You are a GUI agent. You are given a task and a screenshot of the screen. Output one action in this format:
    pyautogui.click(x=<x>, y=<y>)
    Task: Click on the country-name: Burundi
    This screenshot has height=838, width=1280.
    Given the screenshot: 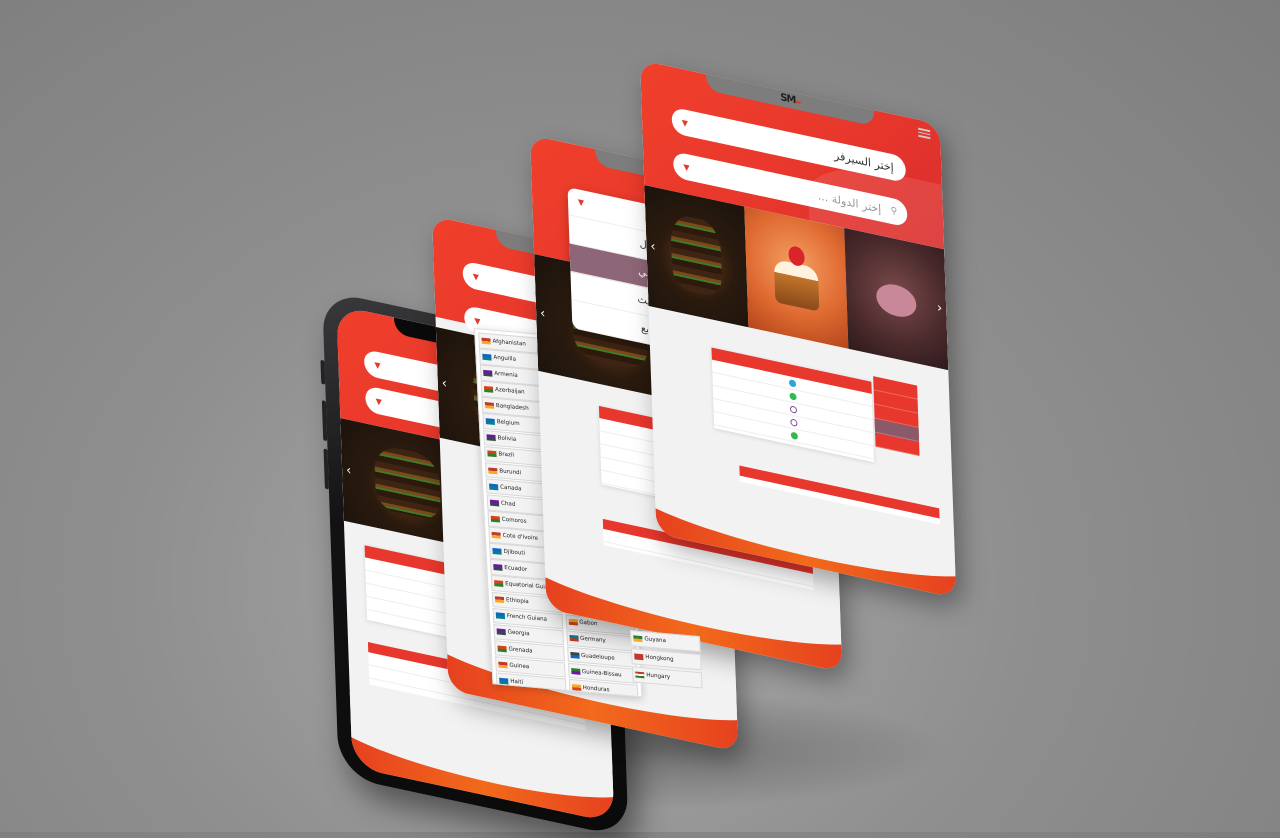 What is the action you would take?
    pyautogui.click(x=510, y=471)
    